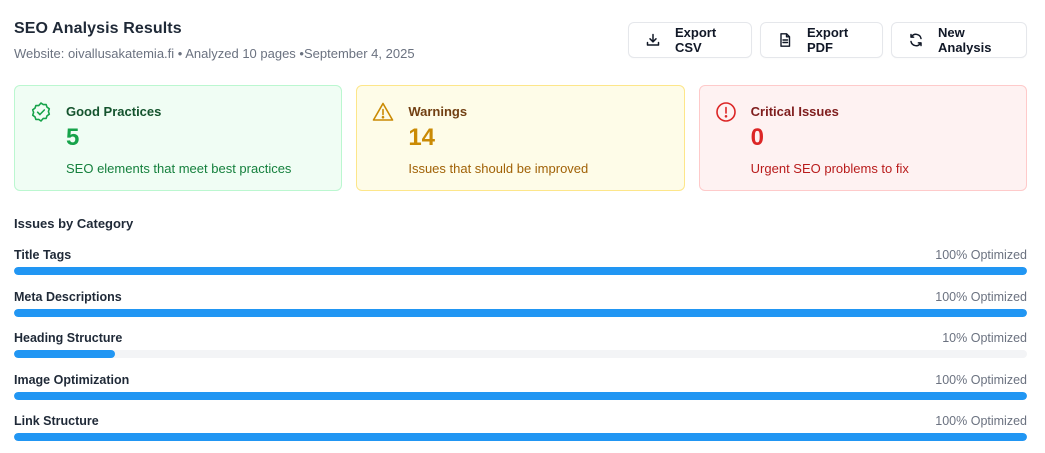 The image size is (1045, 453). I want to click on card-label: Warnings, so click(438, 111).